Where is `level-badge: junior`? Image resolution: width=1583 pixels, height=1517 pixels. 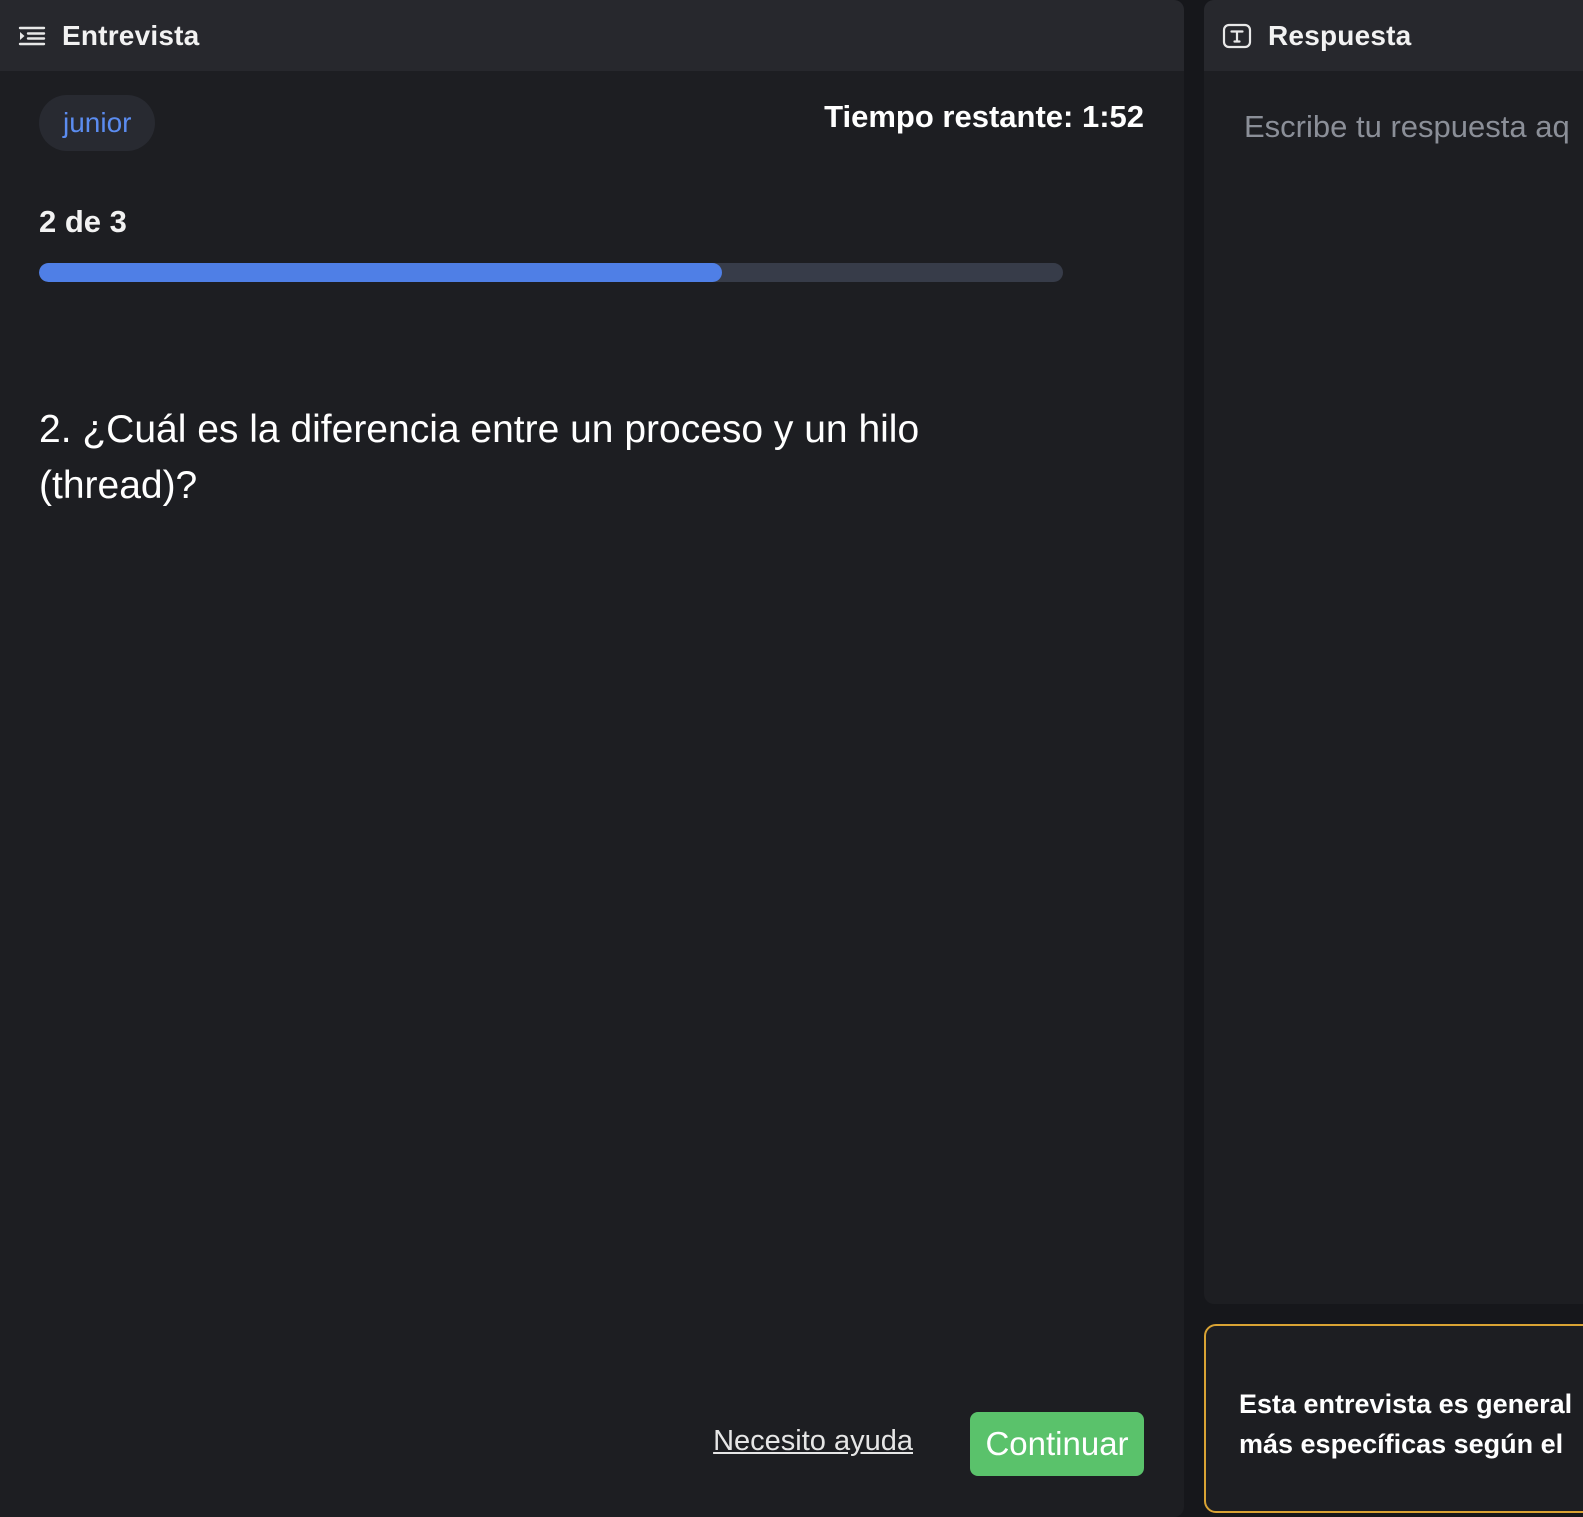 level-badge: junior is located at coordinates (97, 123).